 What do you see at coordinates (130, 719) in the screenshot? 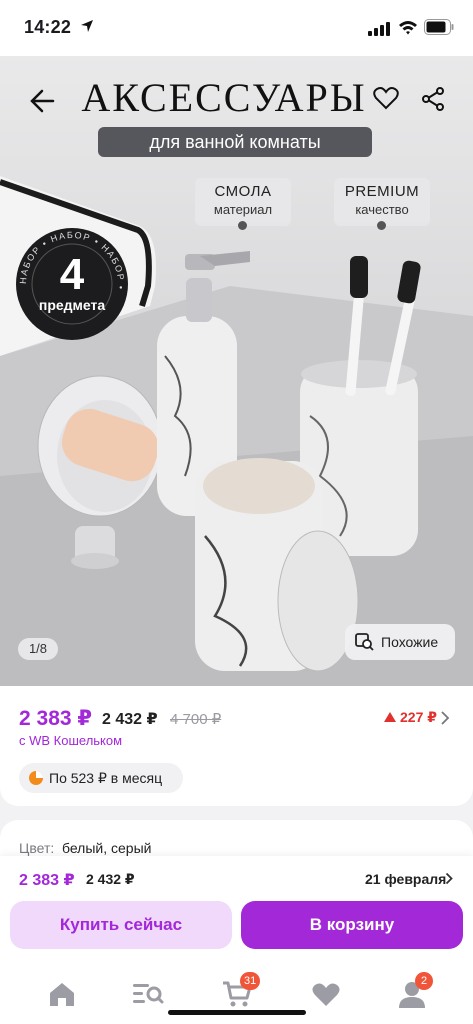
I see `regular-price: 2 432 ₽` at bounding box center [130, 719].